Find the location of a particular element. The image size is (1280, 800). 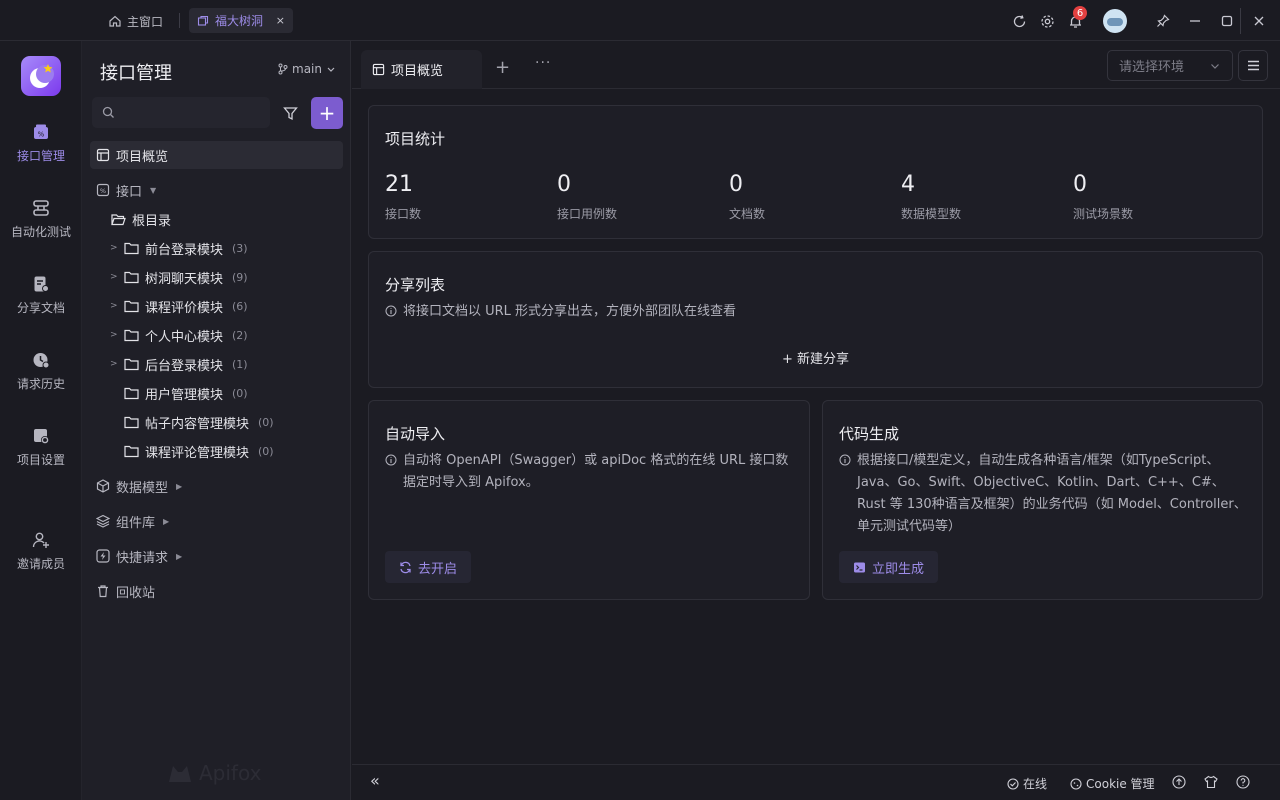

tree-item-data-model: 数据模型 ▶ is located at coordinates (139, 486).